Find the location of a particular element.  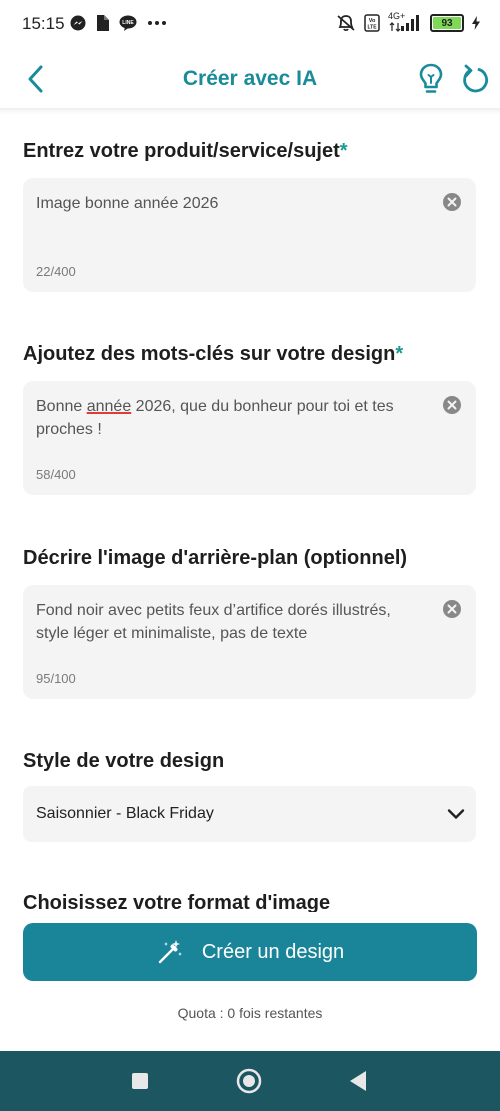

volte-icon: Vo LTE is located at coordinates (372, 23).